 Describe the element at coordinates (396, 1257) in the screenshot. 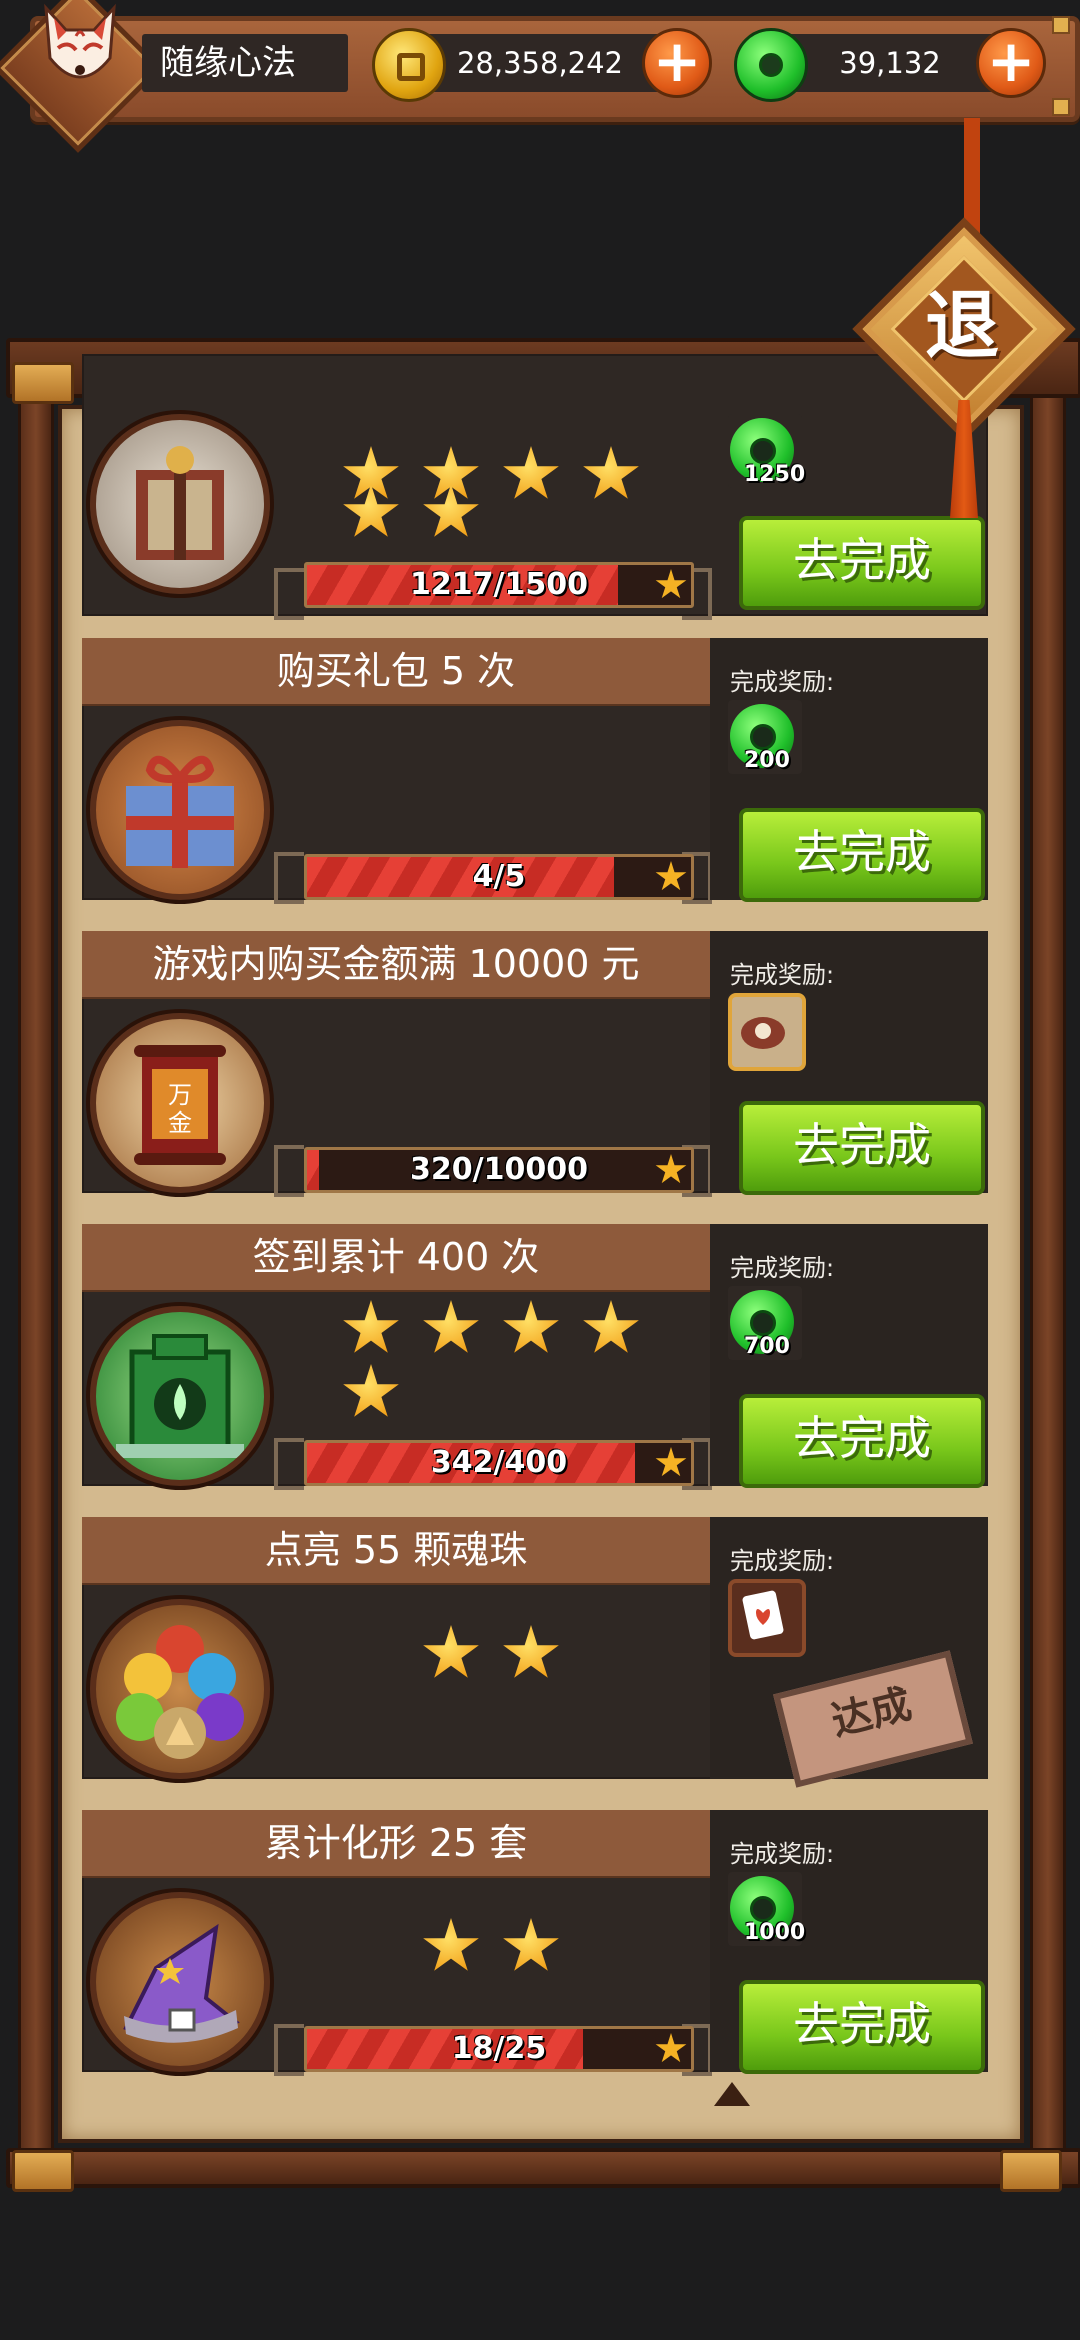

I see `task-title: 签到累计 400 次` at that location.